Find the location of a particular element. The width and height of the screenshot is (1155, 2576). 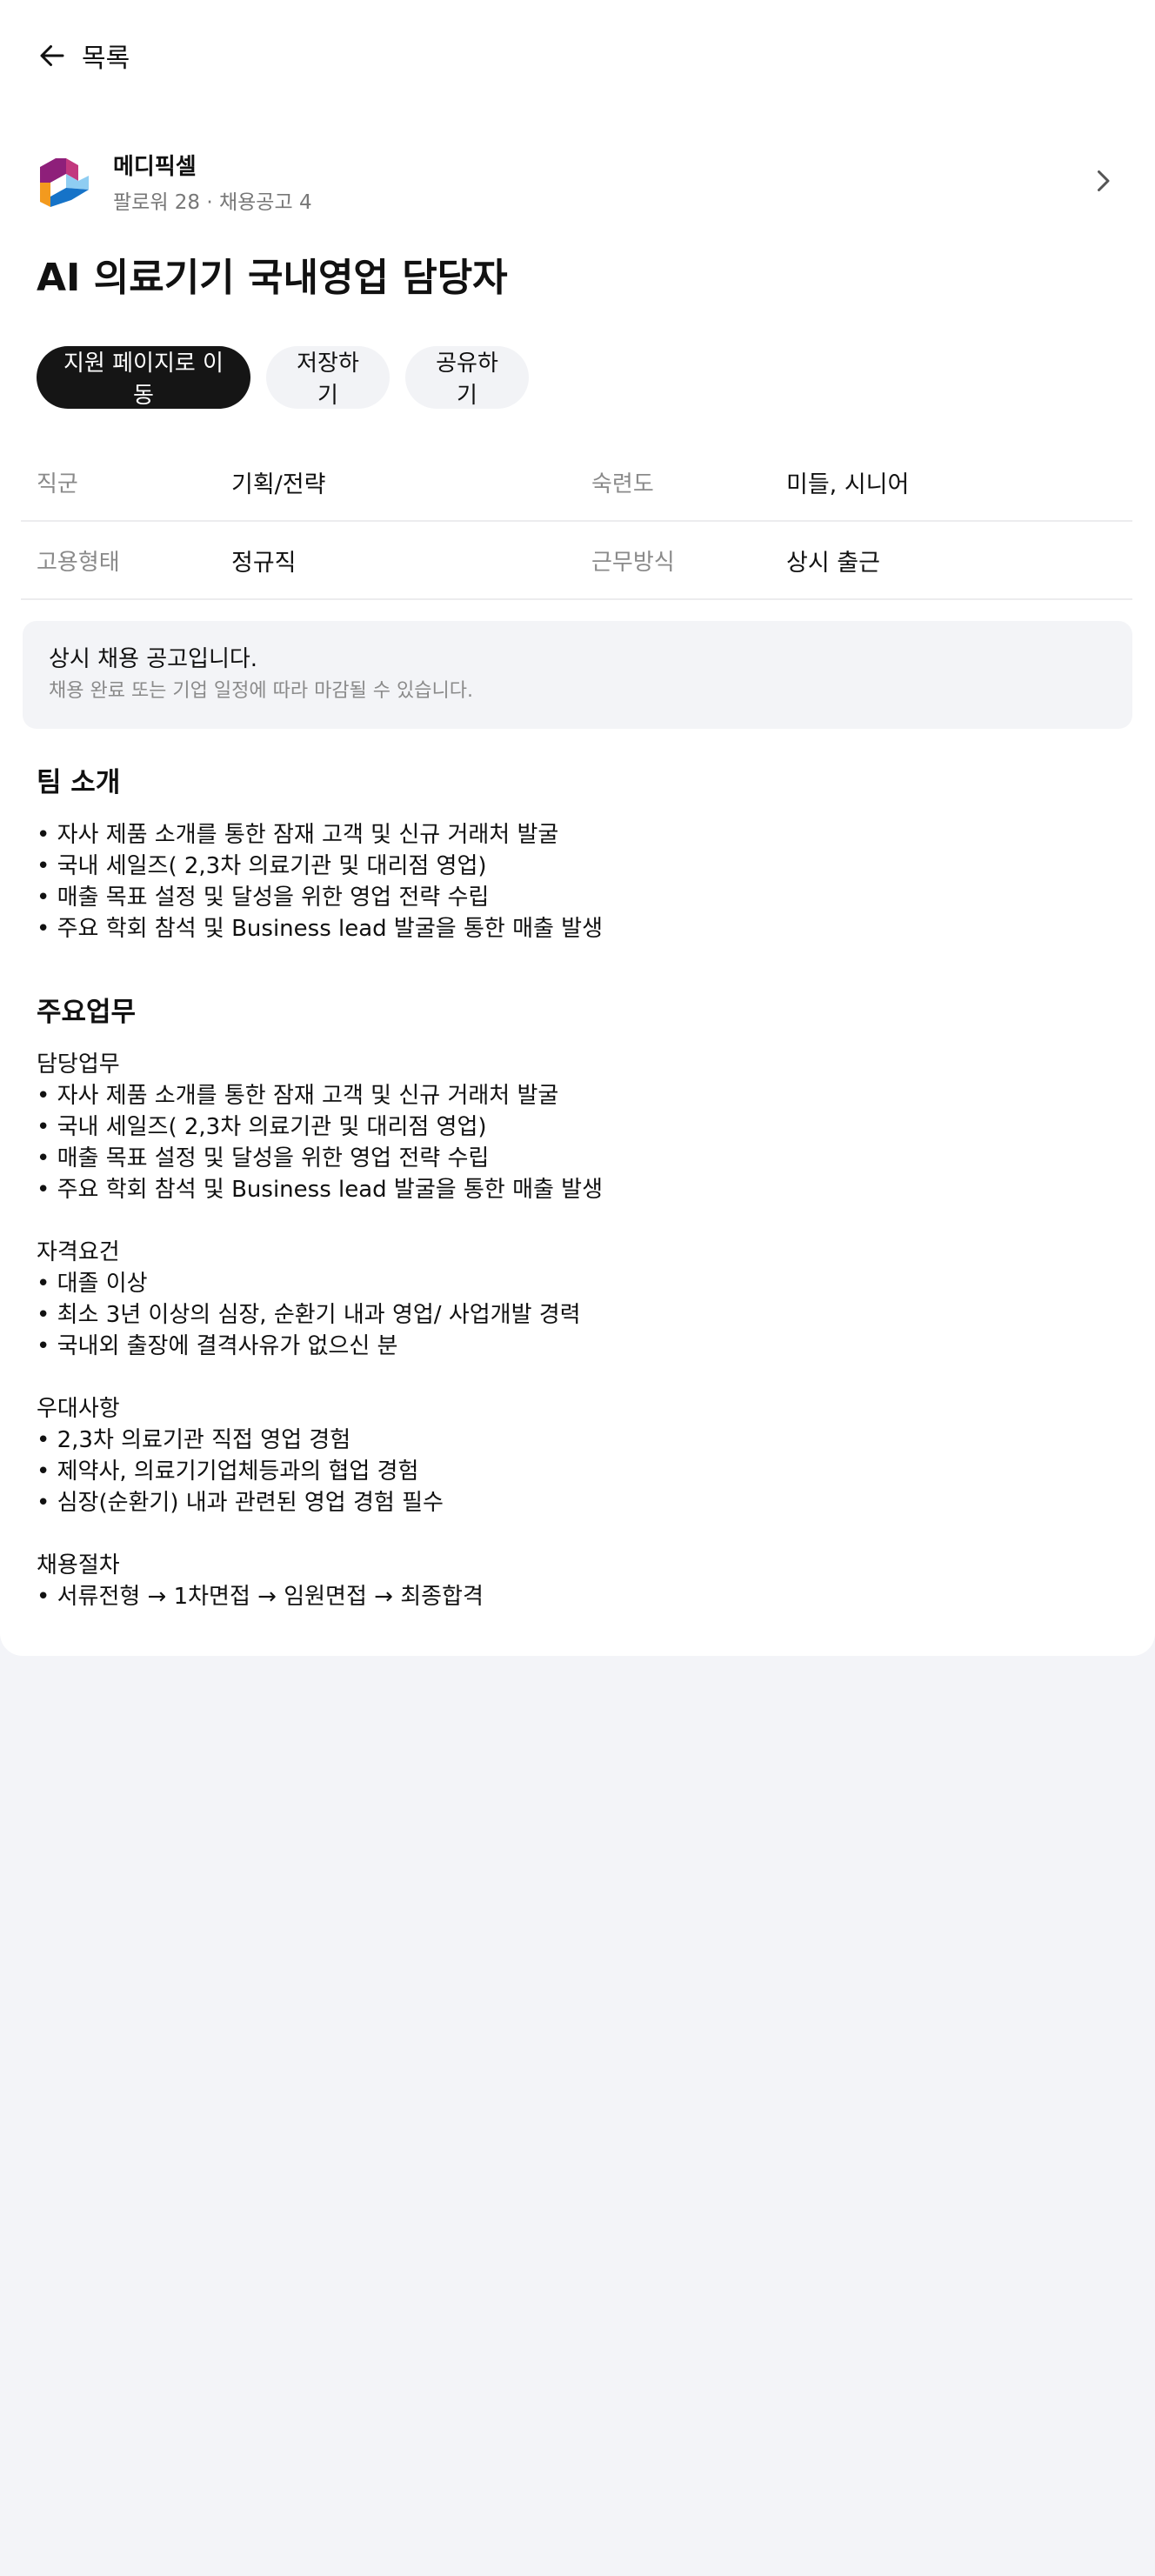

info-value-employment-type: 정규직 is located at coordinates (264, 563).